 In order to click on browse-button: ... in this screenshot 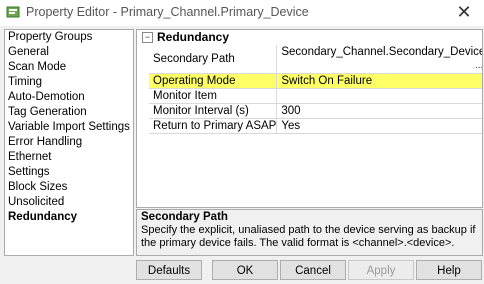, I will do `click(478, 66)`.